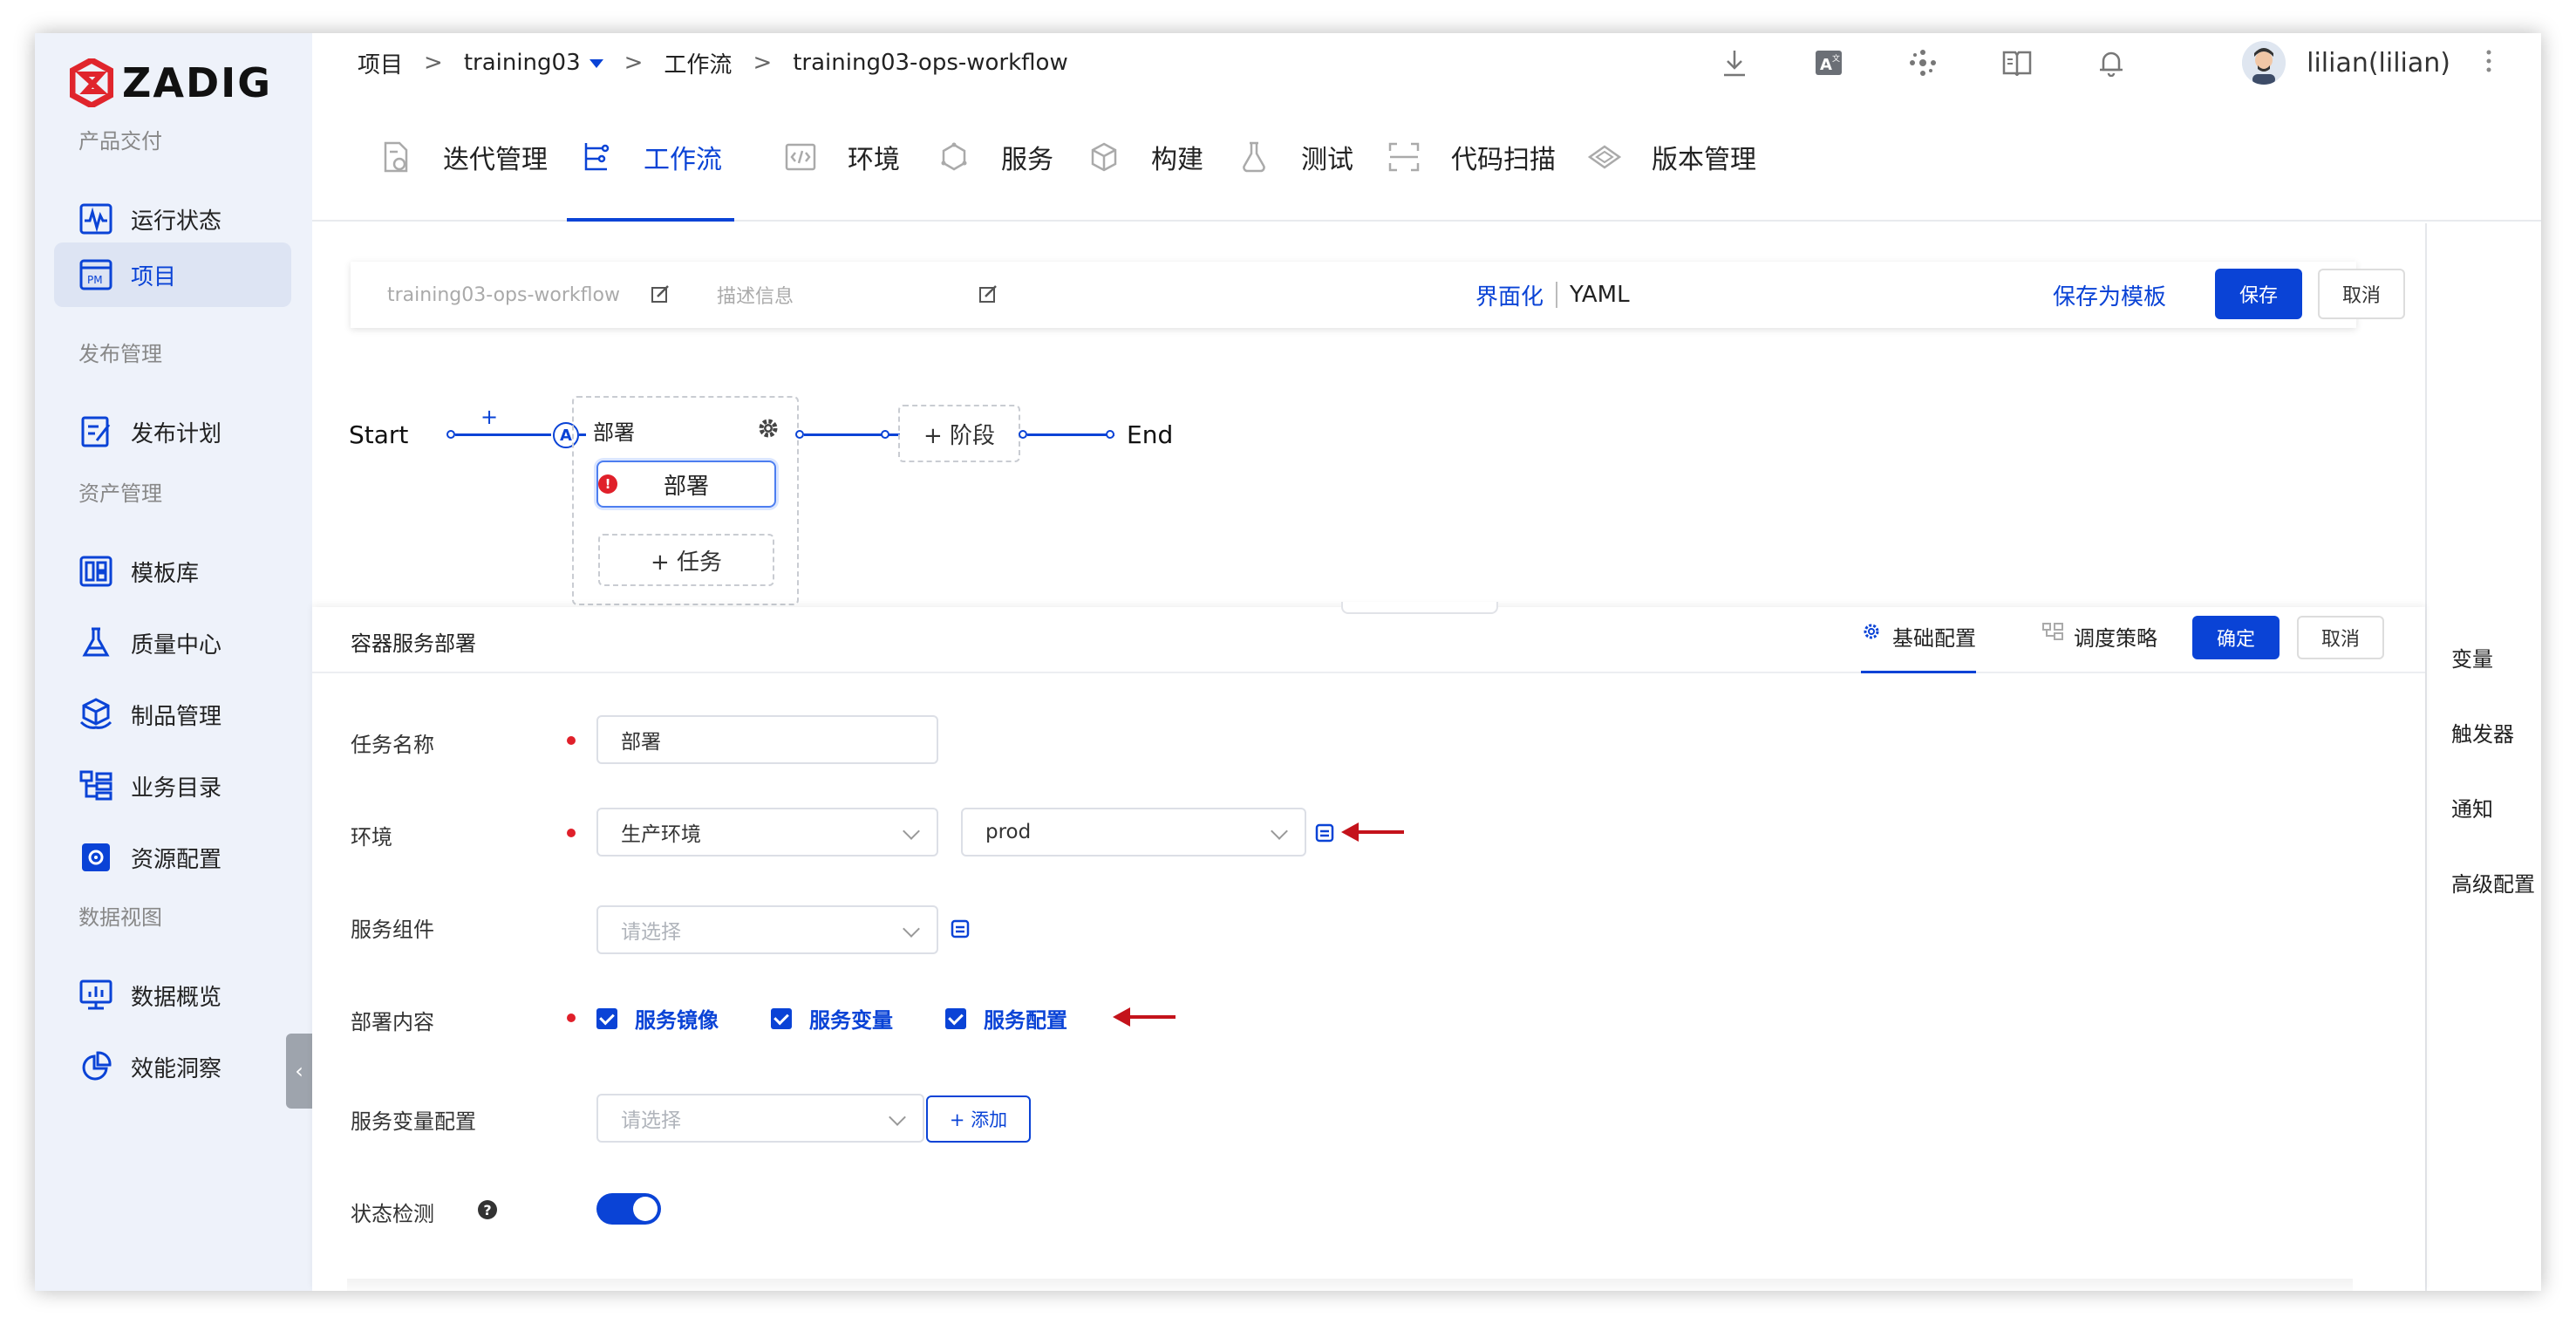 The width and height of the screenshot is (2576, 1324). What do you see at coordinates (2346, 63) in the screenshot?
I see `user-menu: lilian(lilian)` at bounding box center [2346, 63].